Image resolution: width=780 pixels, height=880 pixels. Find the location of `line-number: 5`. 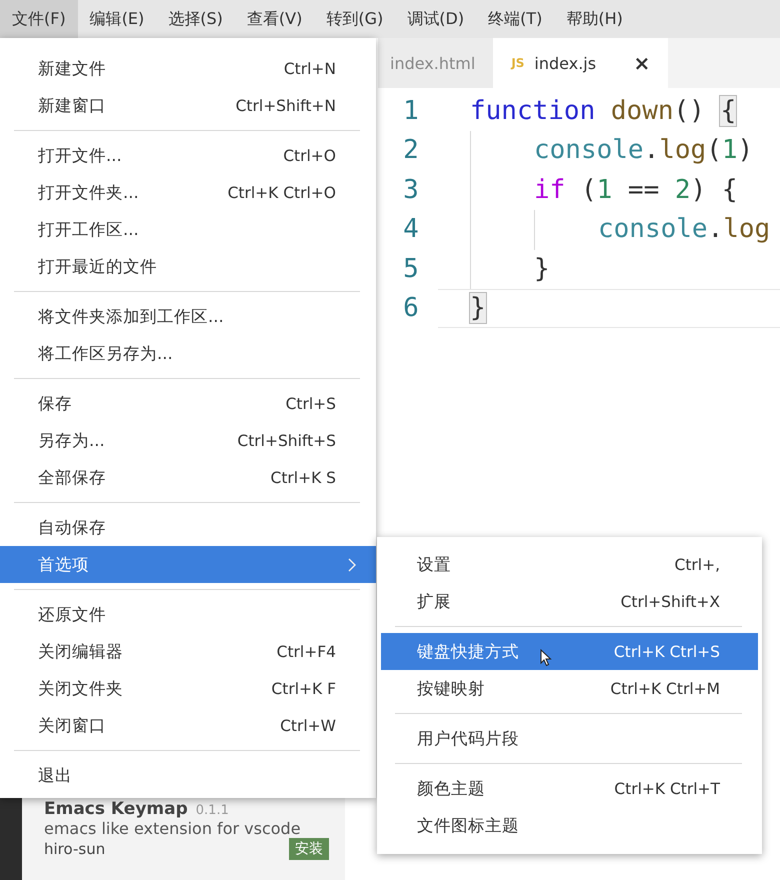

line-number: 5 is located at coordinates (411, 269).